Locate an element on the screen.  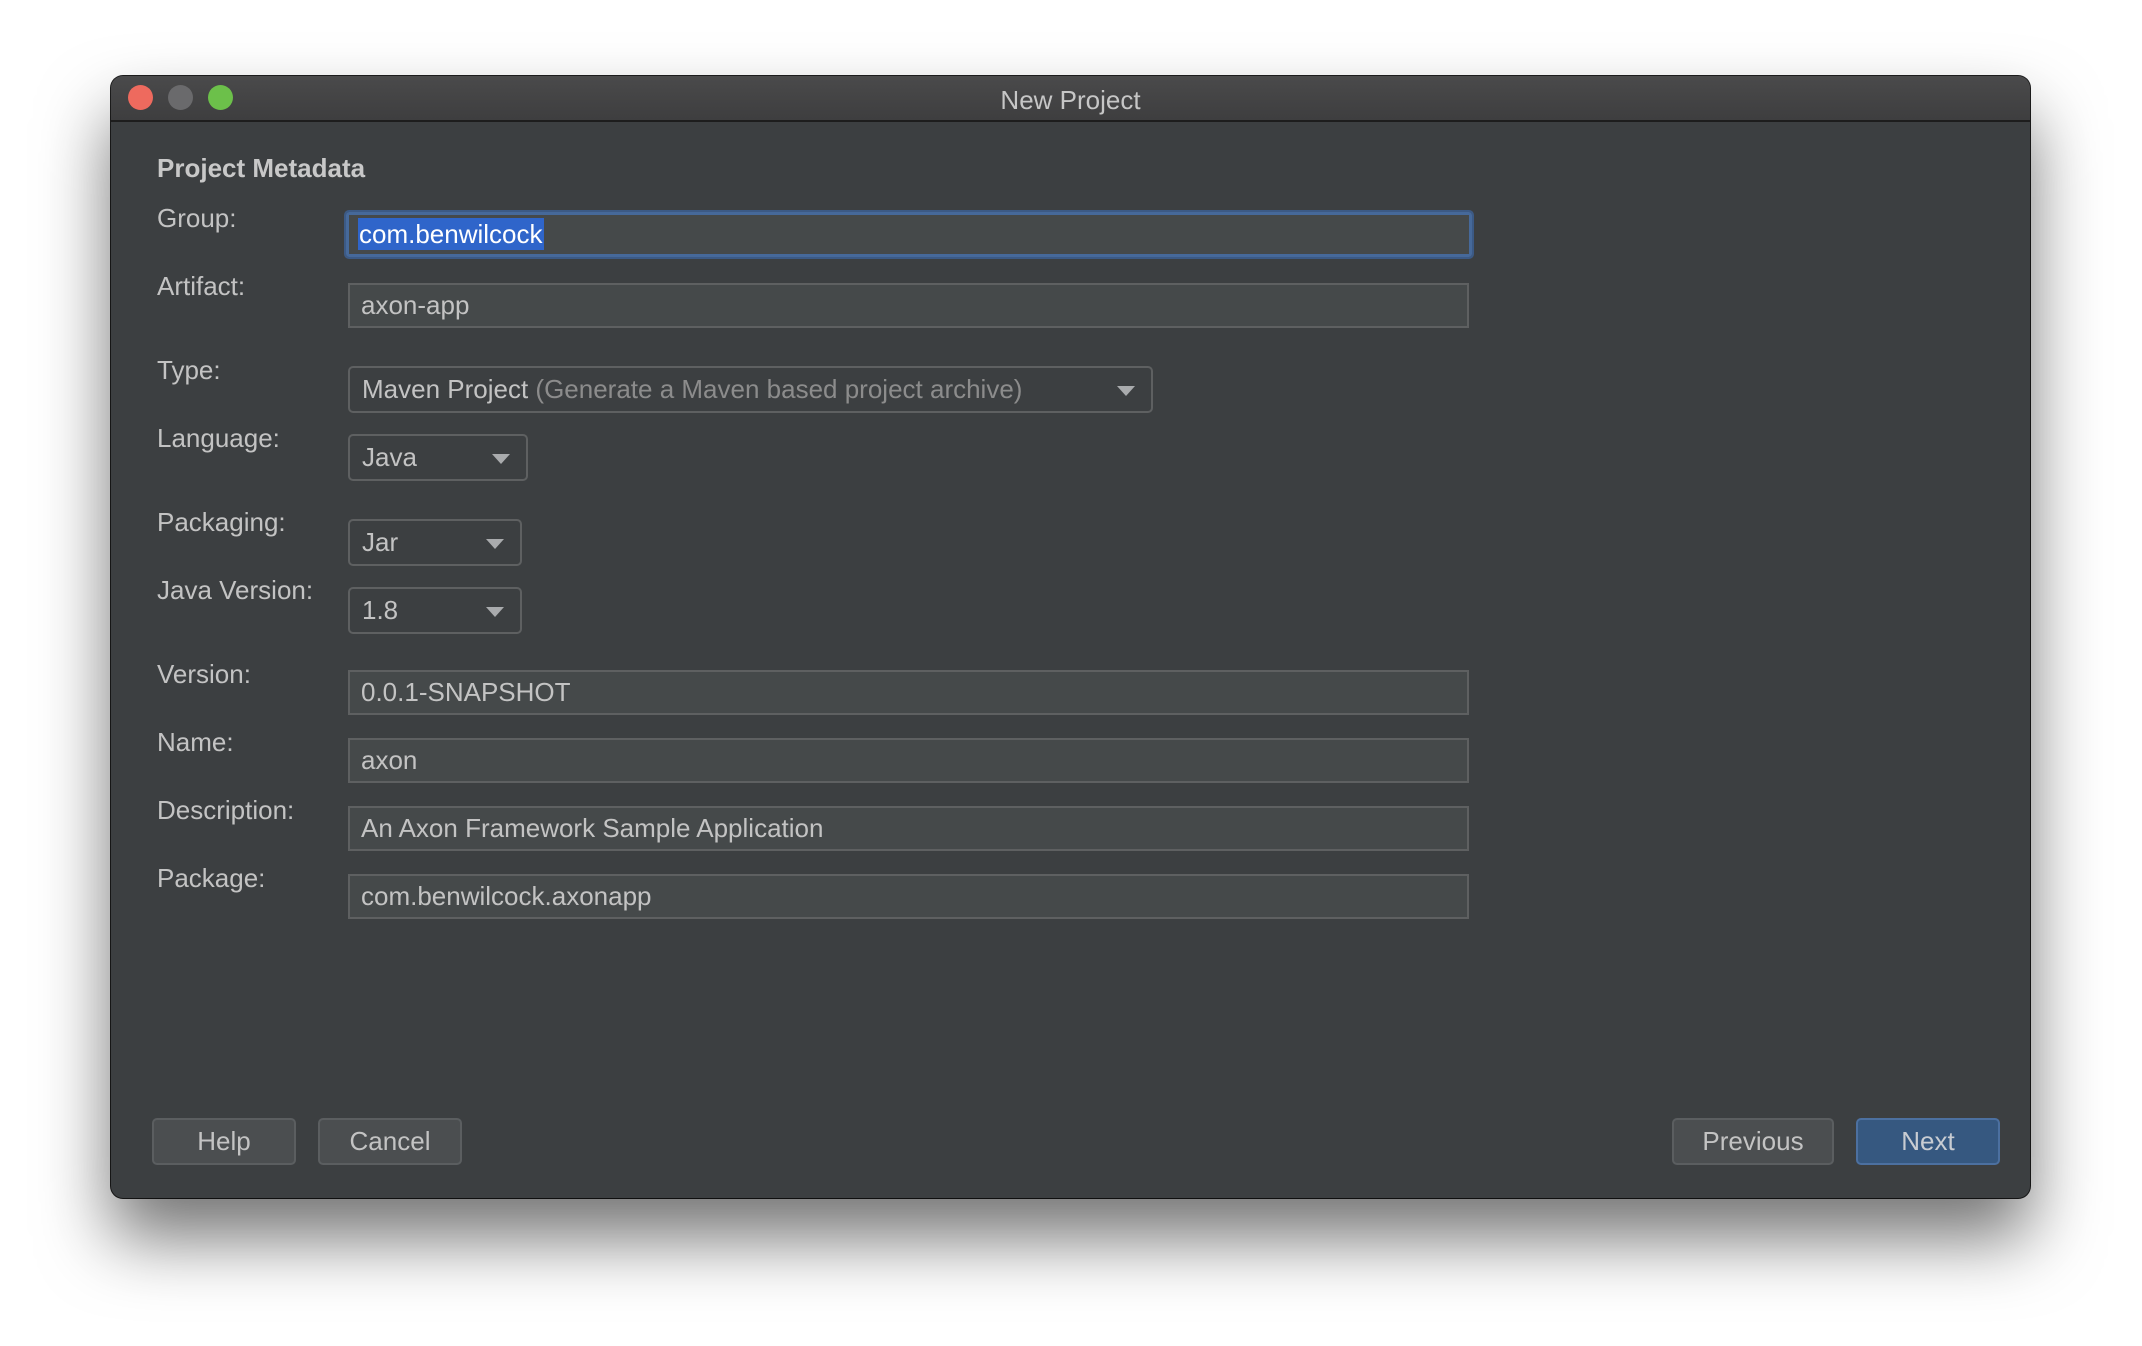
packaging-label: Packaging: is located at coordinates (221, 522).